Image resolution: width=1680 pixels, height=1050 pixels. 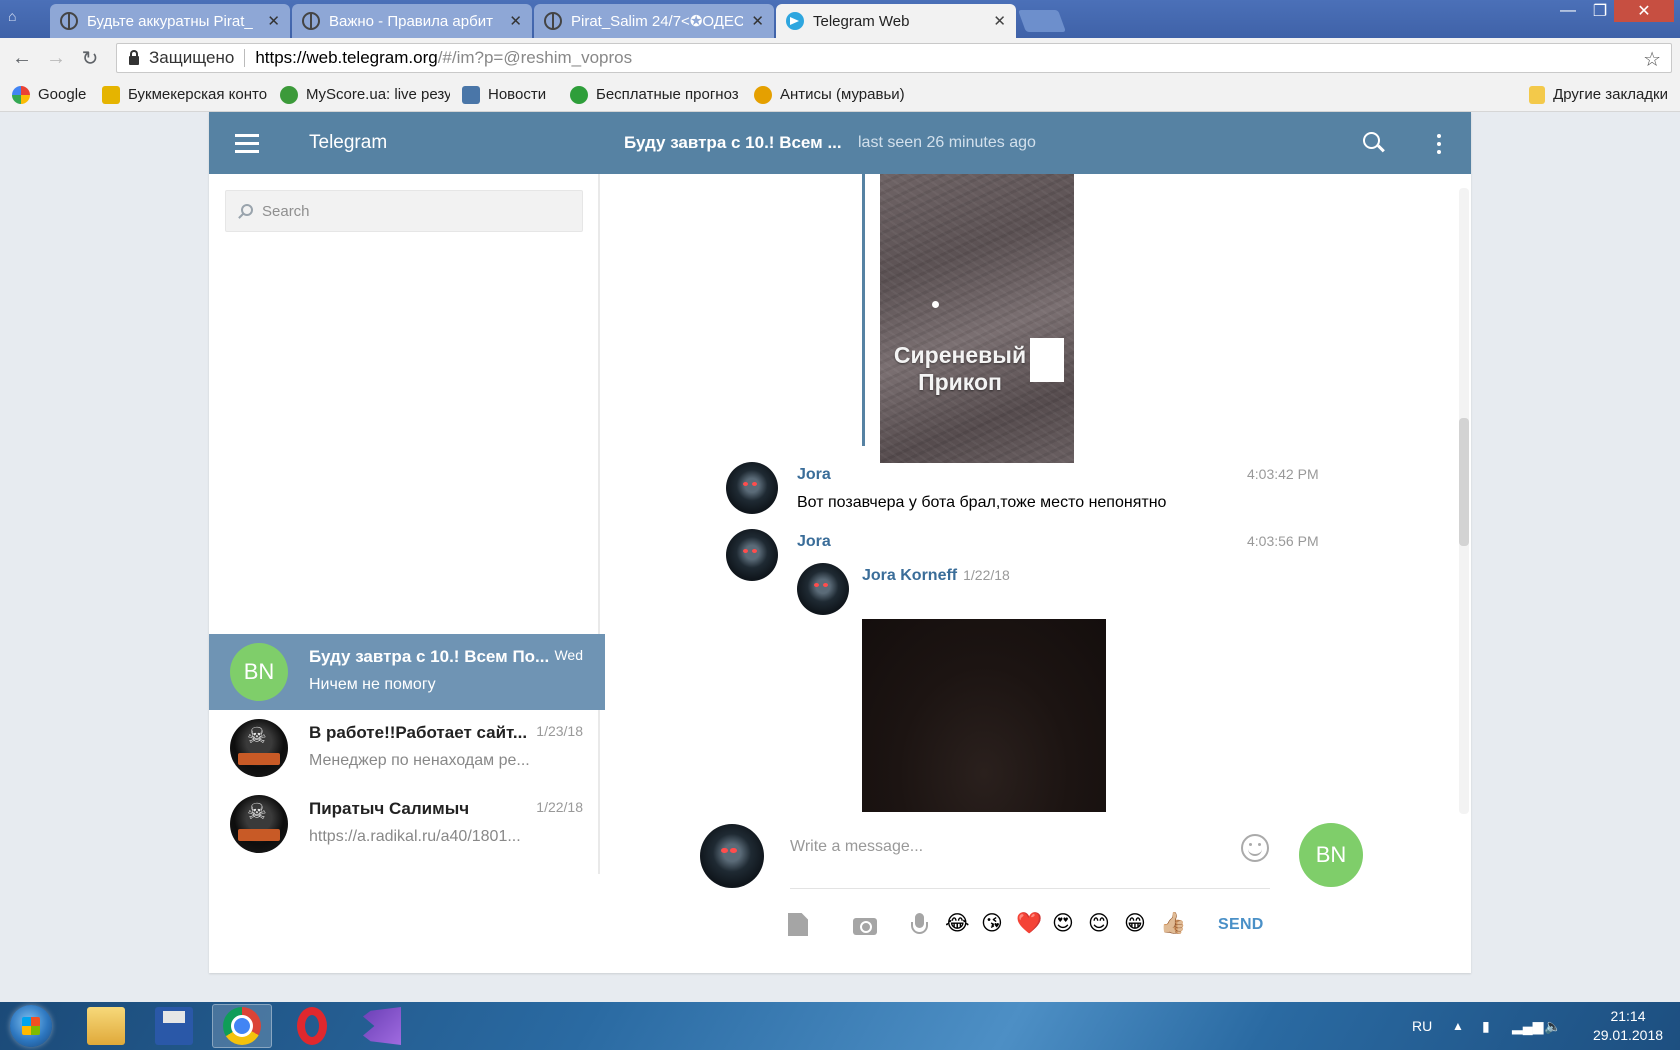 I want to click on send-button: SEND, so click(x=1241, y=925).